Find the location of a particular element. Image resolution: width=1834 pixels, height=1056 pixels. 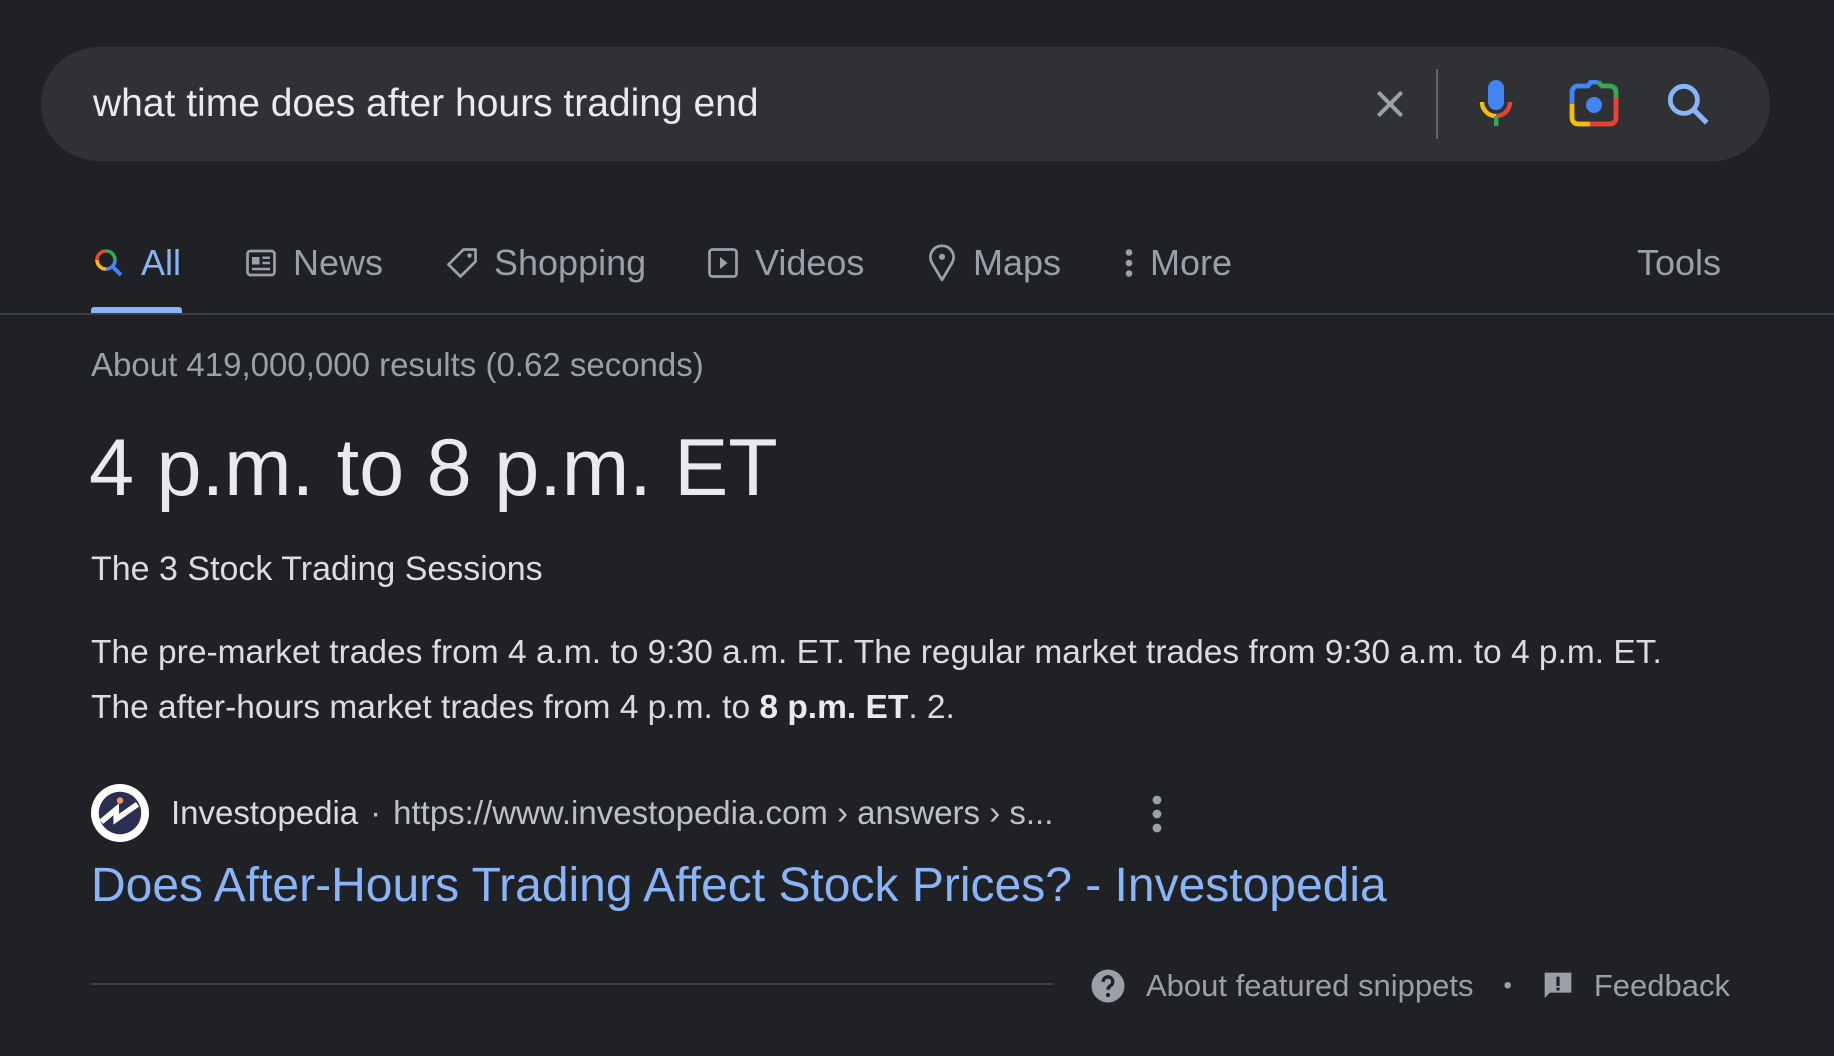

tab-label: News is located at coordinates (338, 262).